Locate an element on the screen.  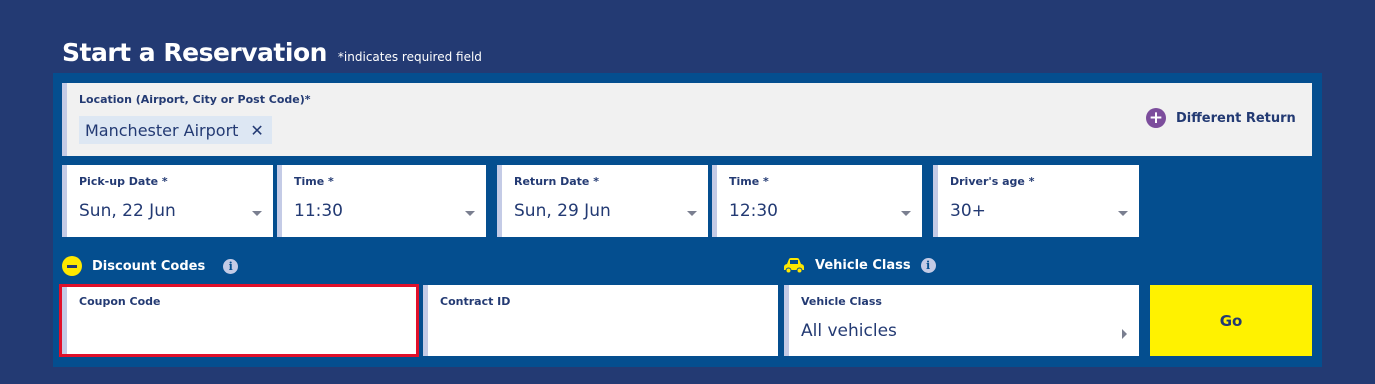
pickup-date-select: Pick-up Date * Sun, 22 Jun is located at coordinates (167, 201).